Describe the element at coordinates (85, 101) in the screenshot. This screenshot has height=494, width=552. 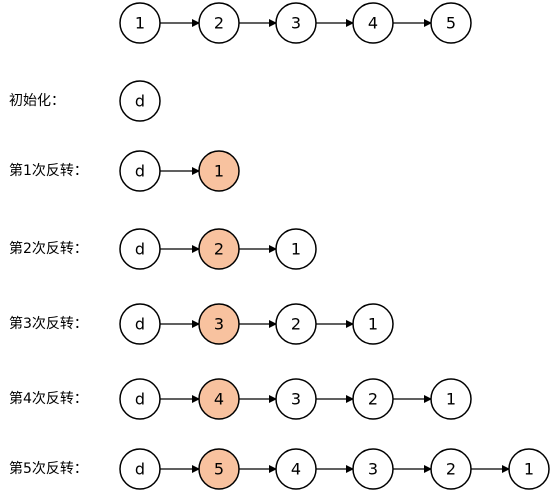
I see `list-row: 初始化： d` at that location.